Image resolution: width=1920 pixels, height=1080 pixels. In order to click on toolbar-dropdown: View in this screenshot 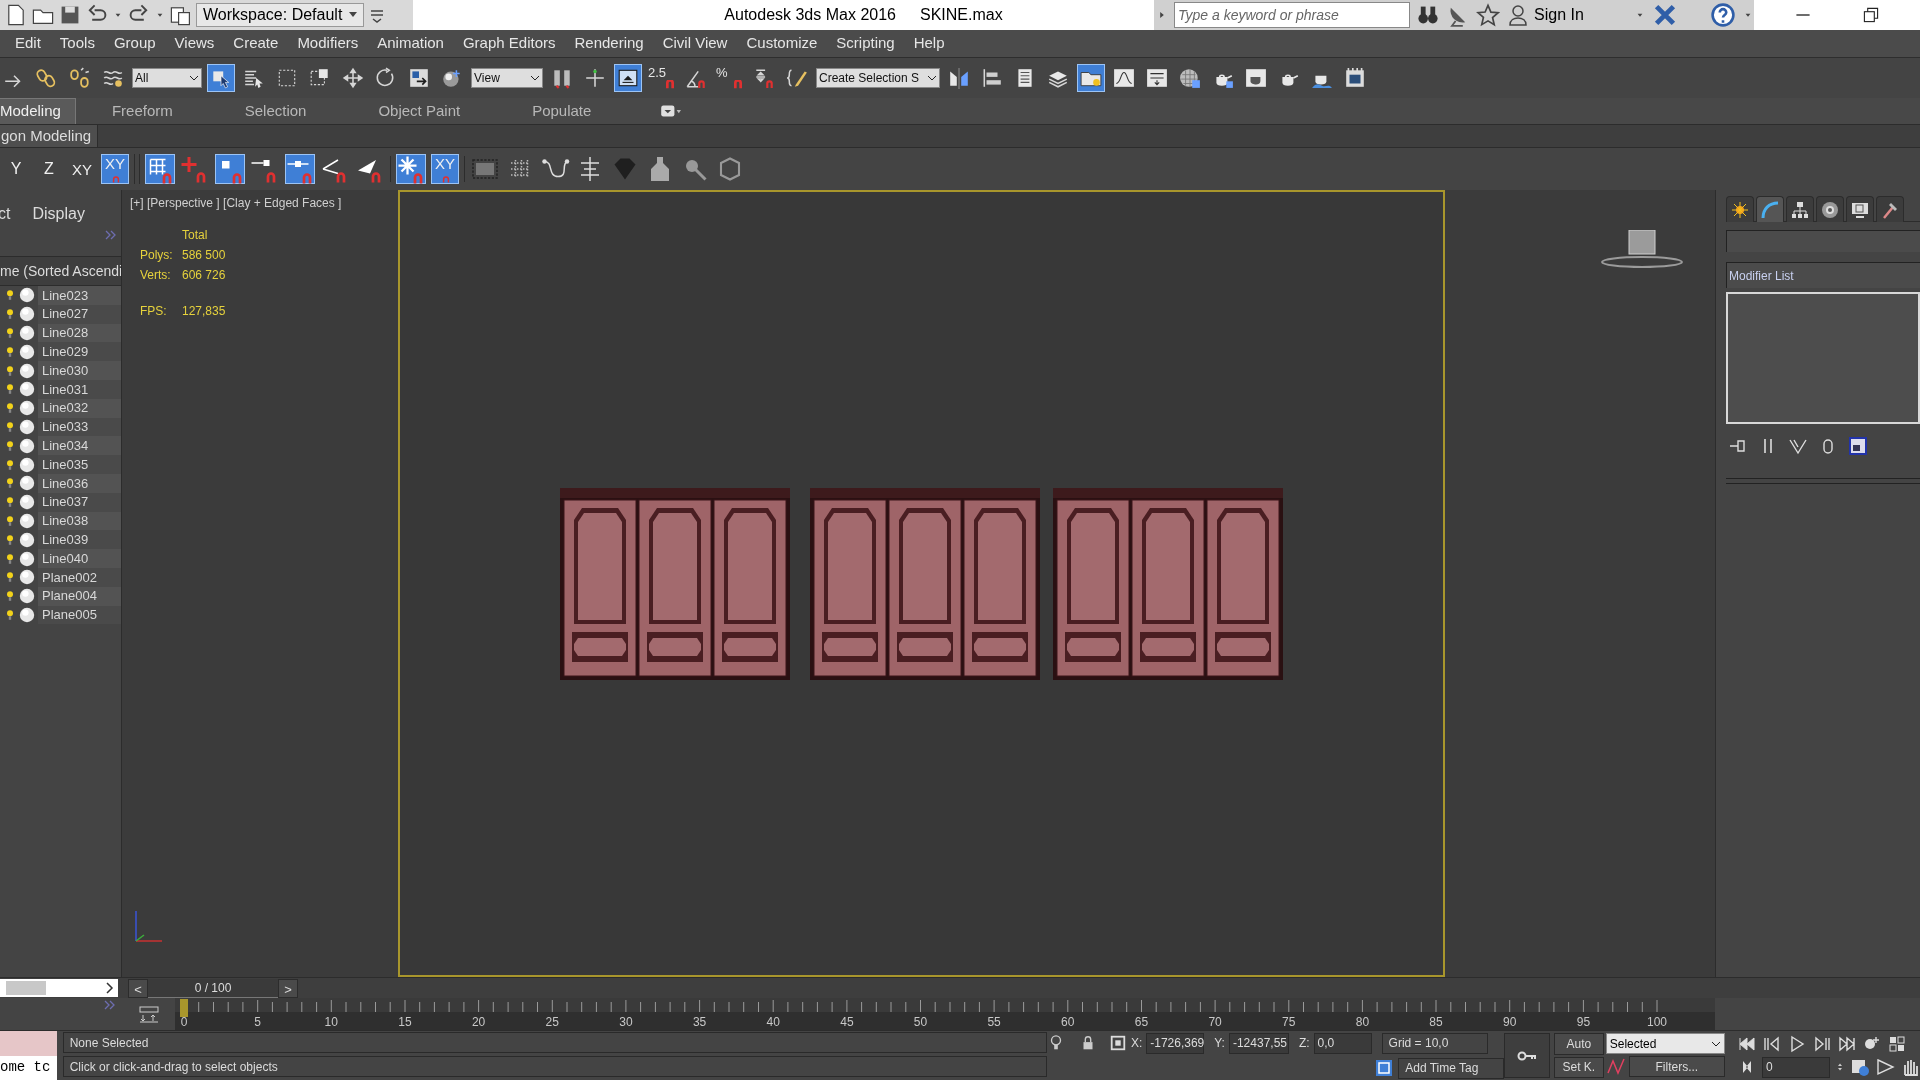, I will do `click(507, 78)`.